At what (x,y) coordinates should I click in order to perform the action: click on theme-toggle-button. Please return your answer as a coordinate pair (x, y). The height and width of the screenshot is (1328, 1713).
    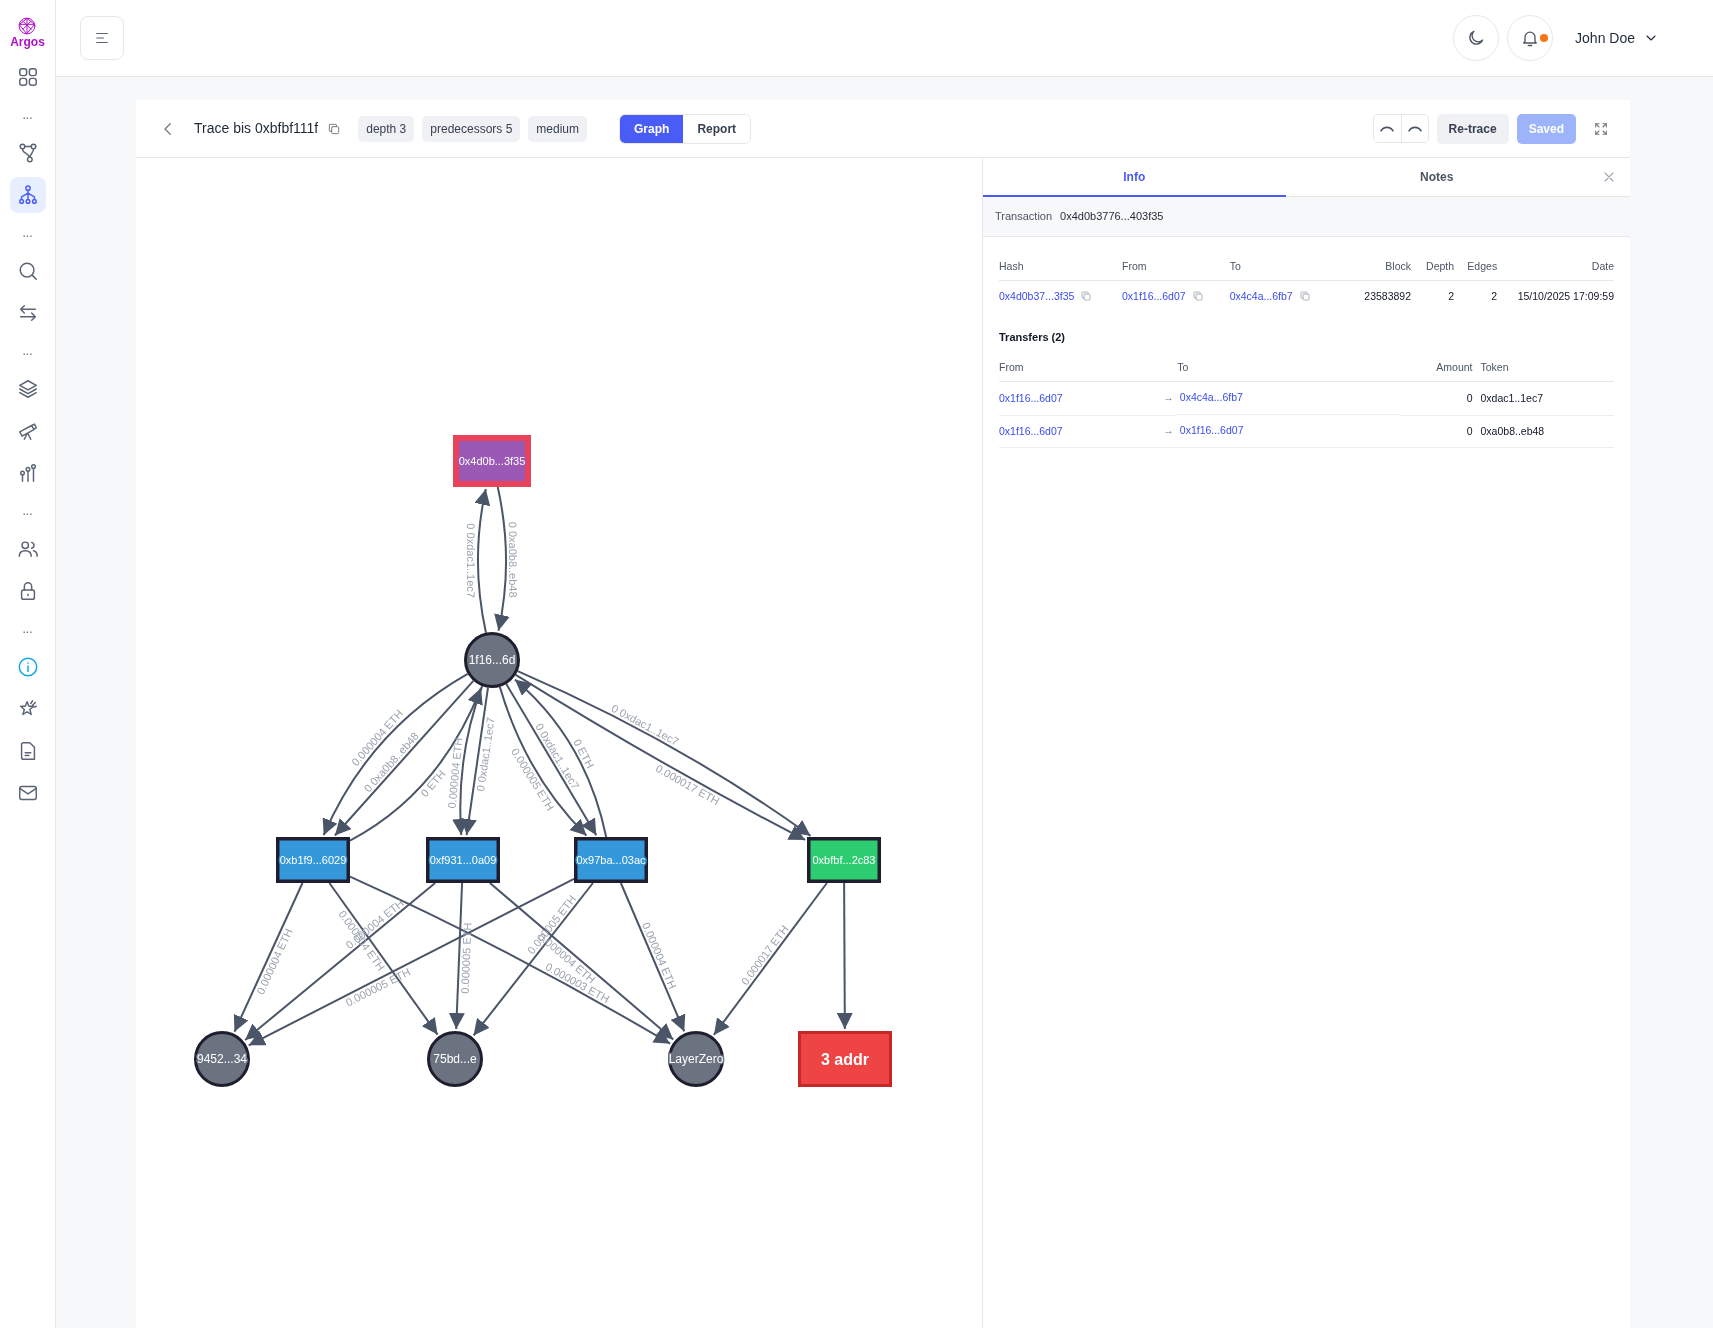
    Looking at the image, I should click on (1476, 38).